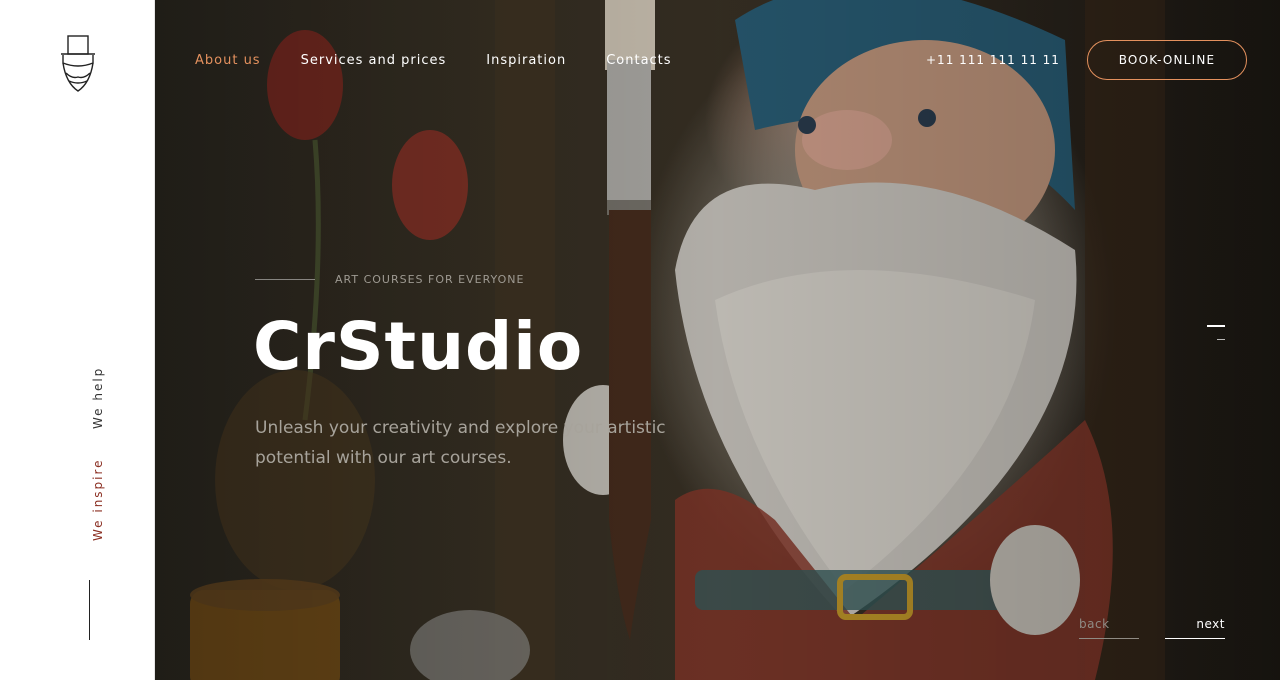  I want to click on eyebrow-divider, so click(285, 279).